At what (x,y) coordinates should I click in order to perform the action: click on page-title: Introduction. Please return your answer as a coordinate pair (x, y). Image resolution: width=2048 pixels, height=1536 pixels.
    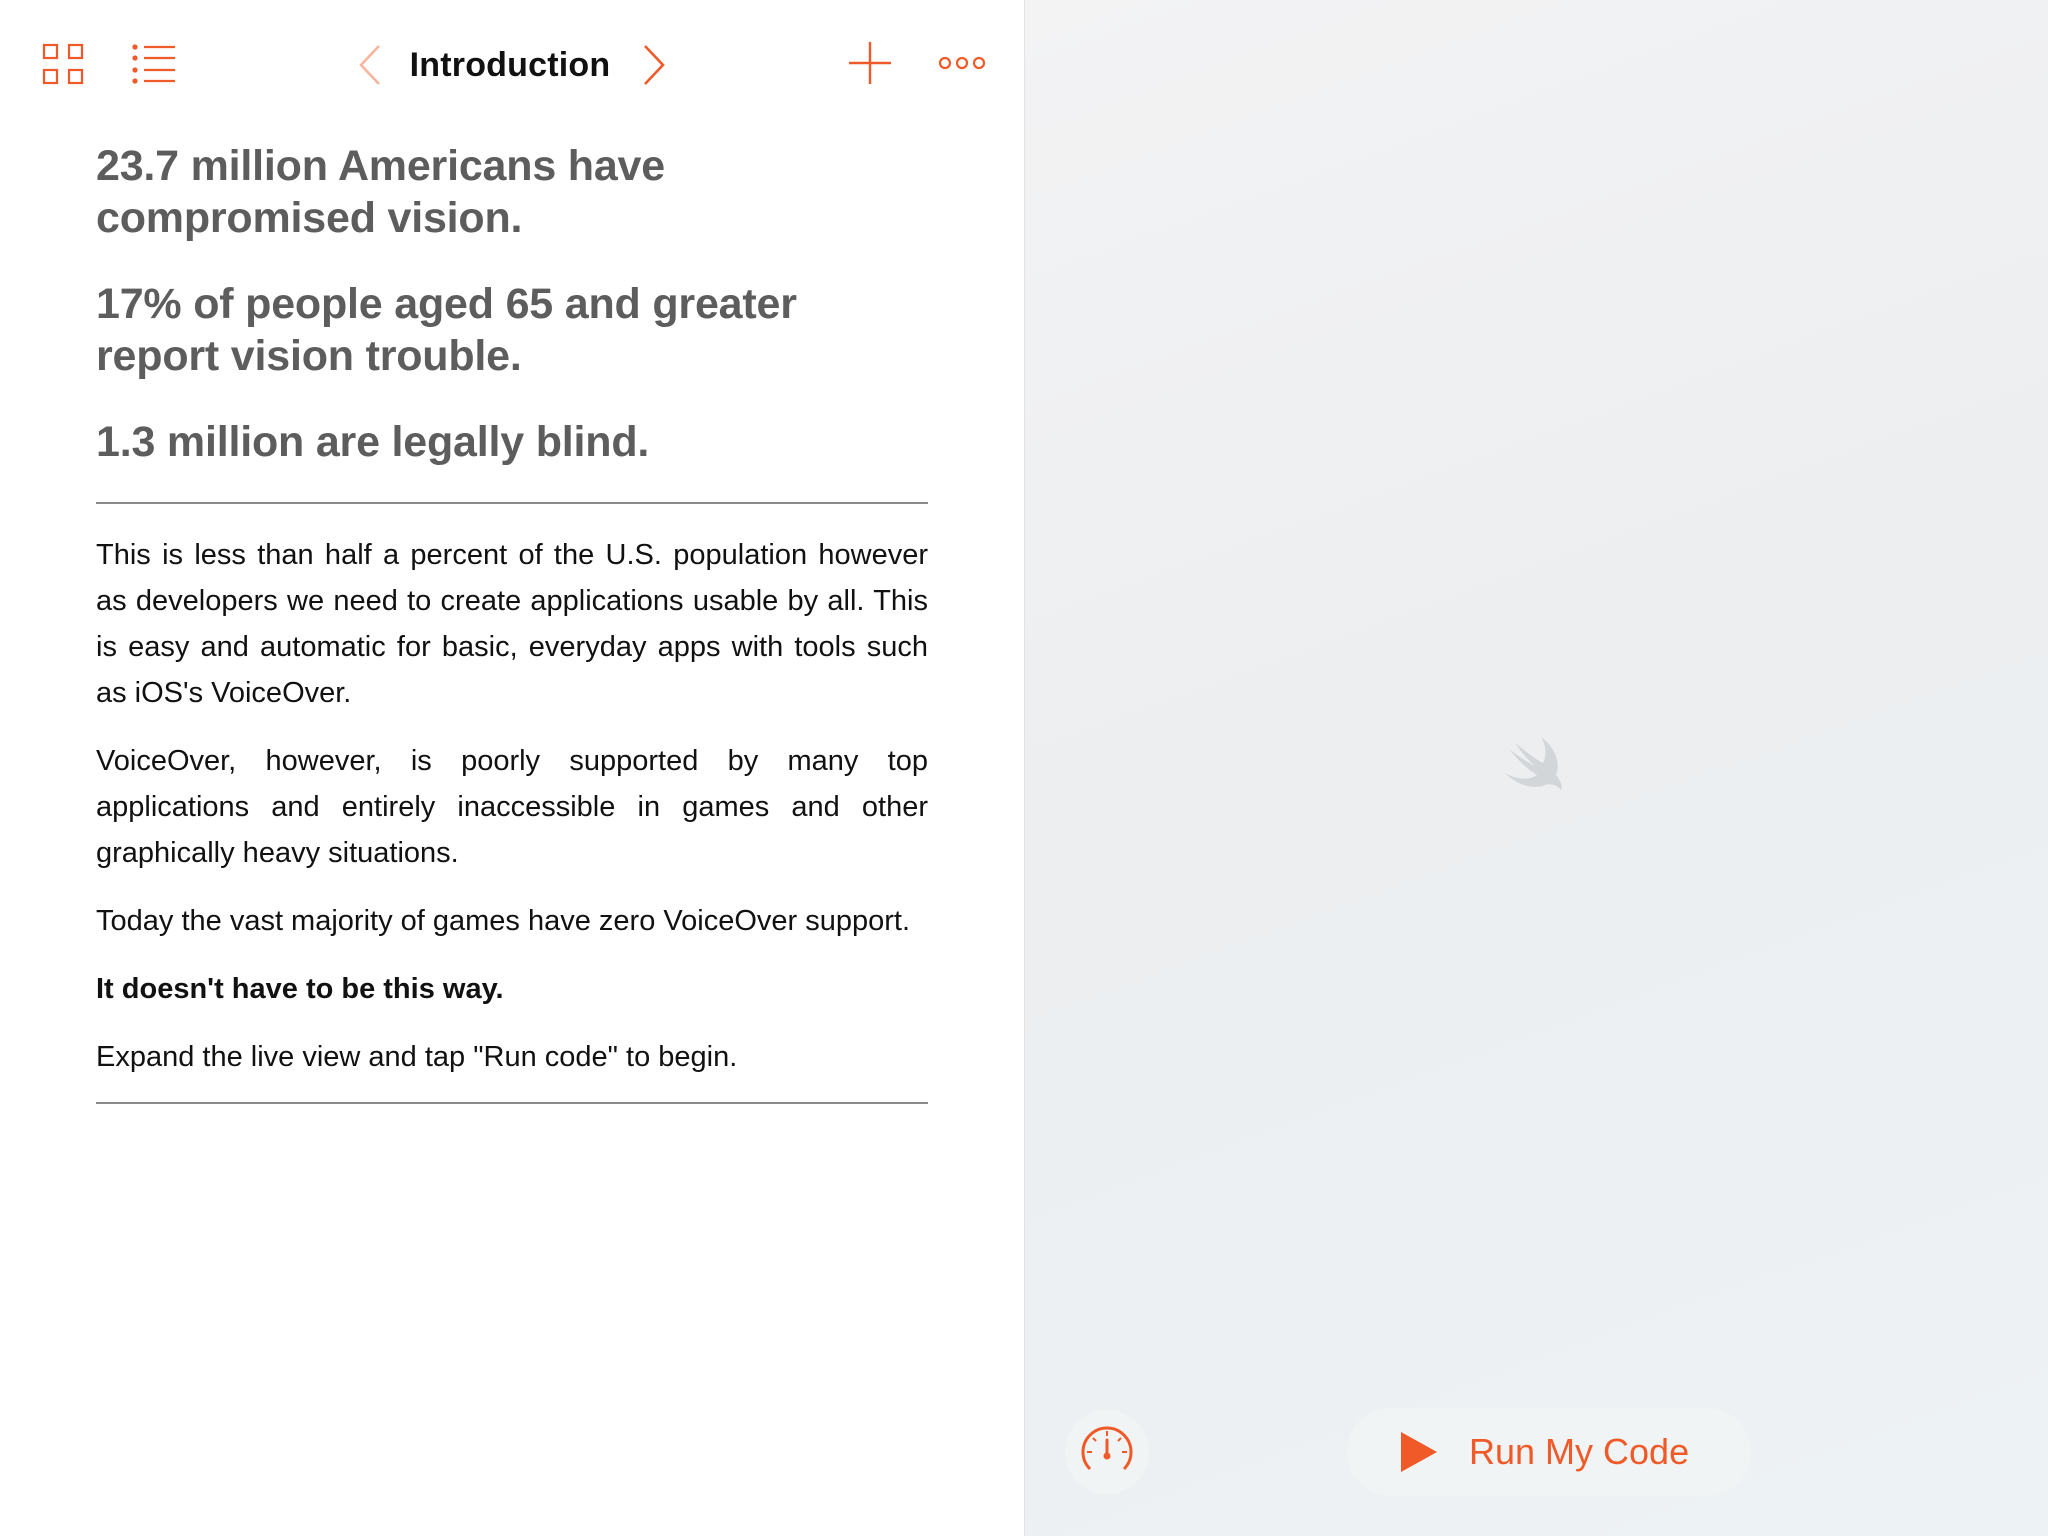
    Looking at the image, I should click on (510, 65).